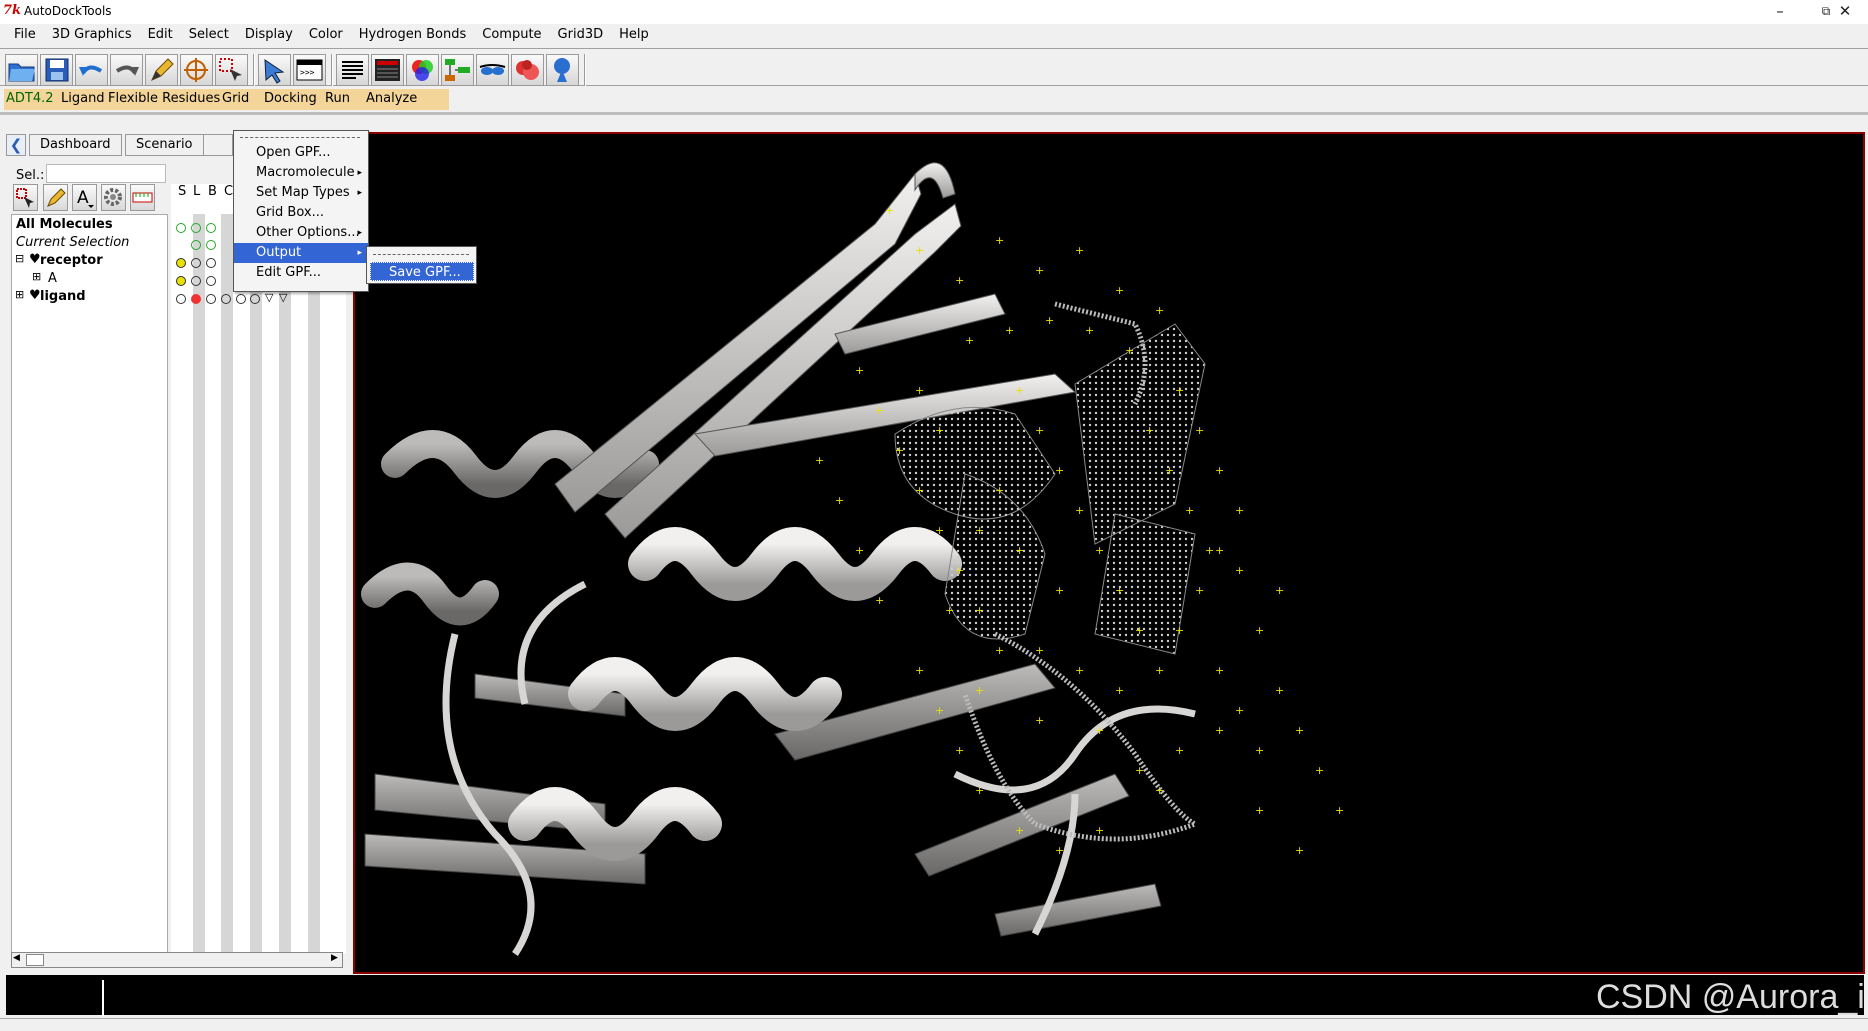 The width and height of the screenshot is (1868, 1031). What do you see at coordinates (72, 242) in the screenshot?
I see `tree-current-selection: Current Selection` at bounding box center [72, 242].